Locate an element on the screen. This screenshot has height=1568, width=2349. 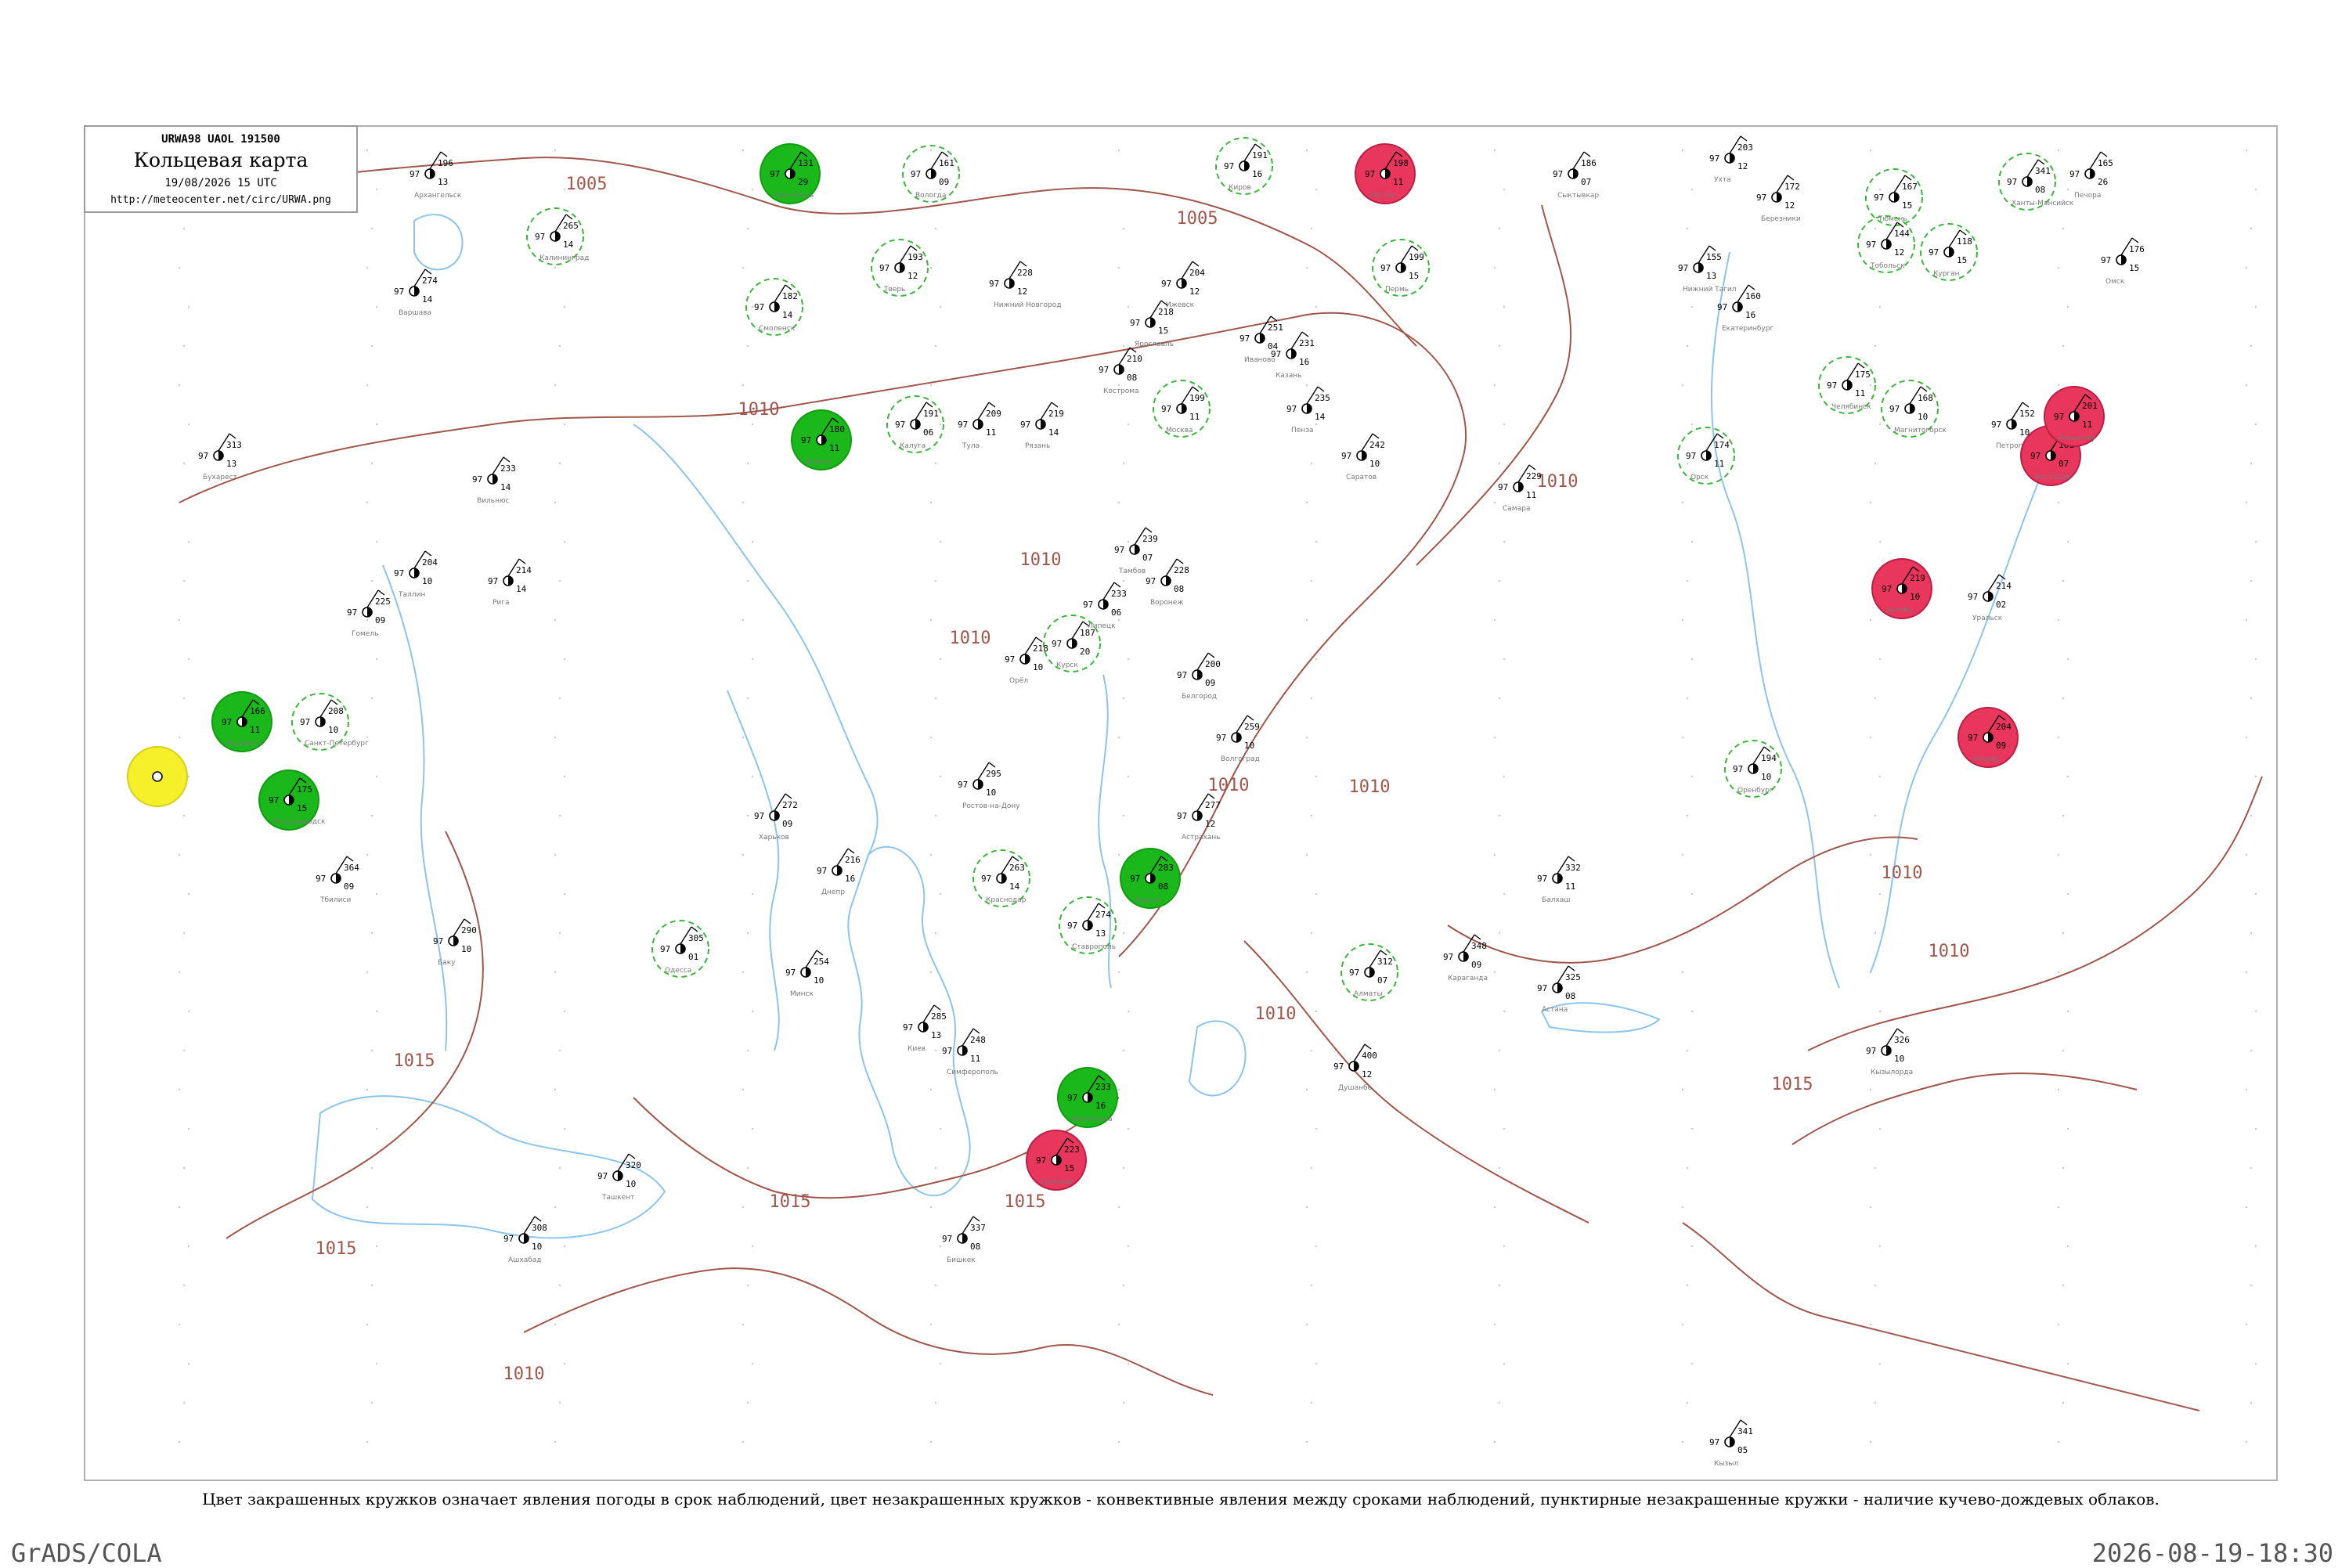
station: 186 97 07 Сыктывкар is located at coordinates (1576, 175).